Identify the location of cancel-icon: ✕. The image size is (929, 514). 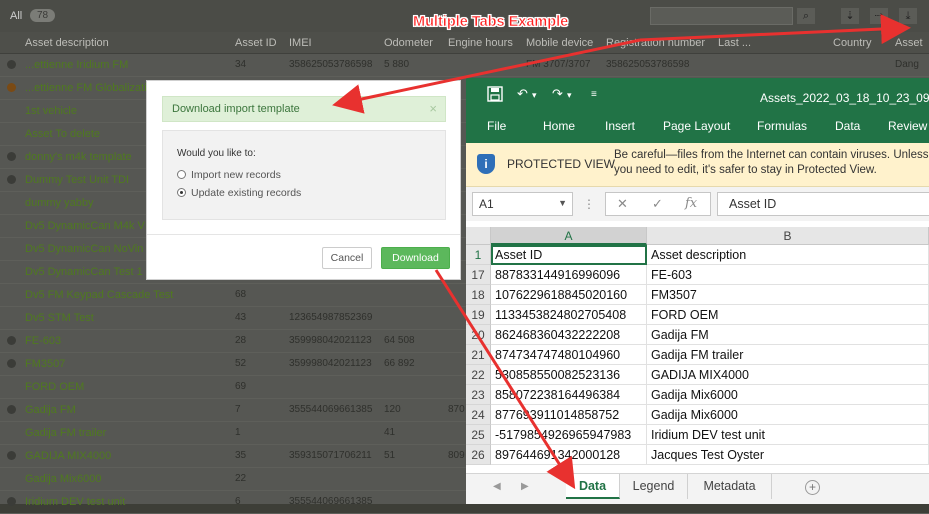
(622, 204).